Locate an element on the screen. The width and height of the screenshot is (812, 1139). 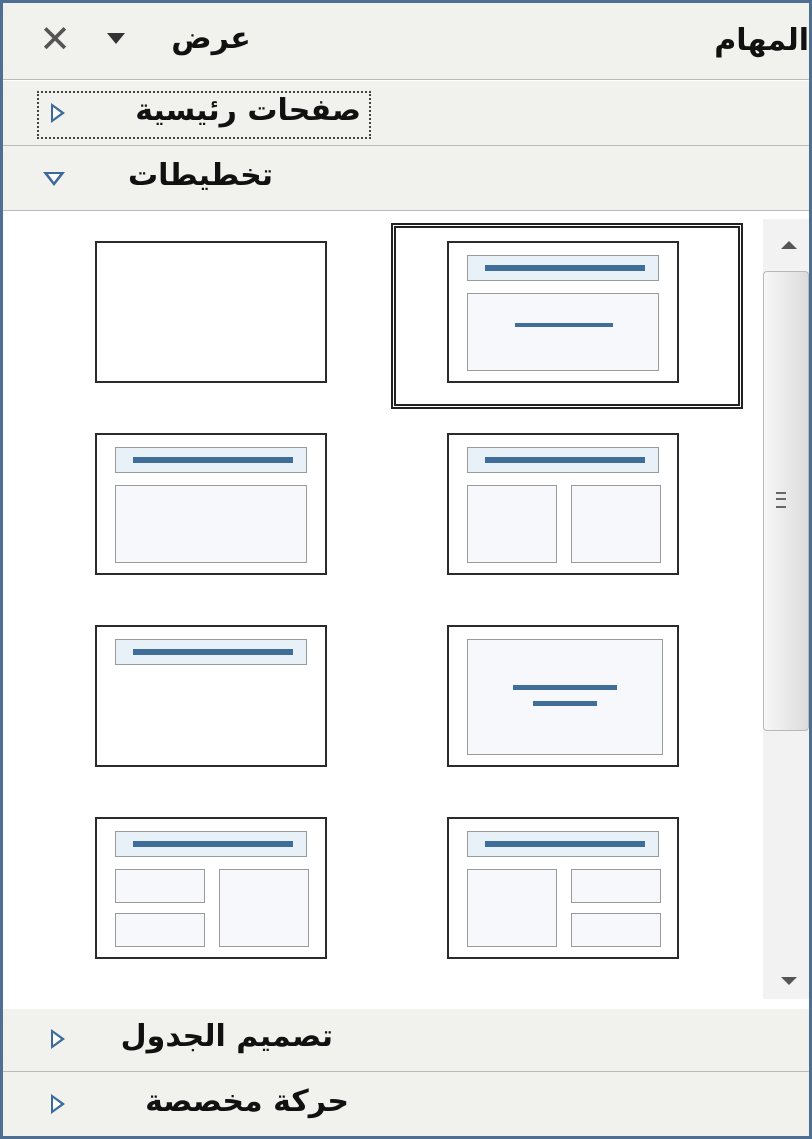
layout-blank is located at coordinates (211, 312).